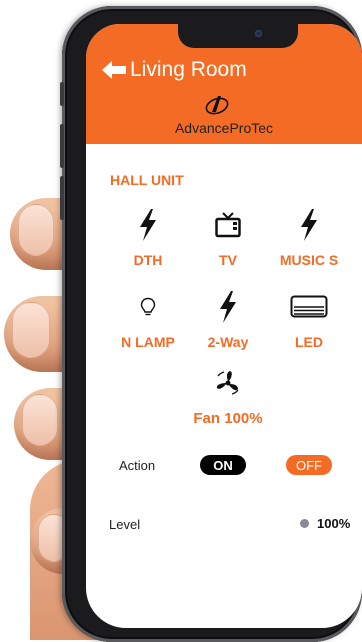 The height and width of the screenshot is (642, 362). Describe the element at coordinates (147, 180) in the screenshot. I see `unit-title: HALL UNIT` at that location.